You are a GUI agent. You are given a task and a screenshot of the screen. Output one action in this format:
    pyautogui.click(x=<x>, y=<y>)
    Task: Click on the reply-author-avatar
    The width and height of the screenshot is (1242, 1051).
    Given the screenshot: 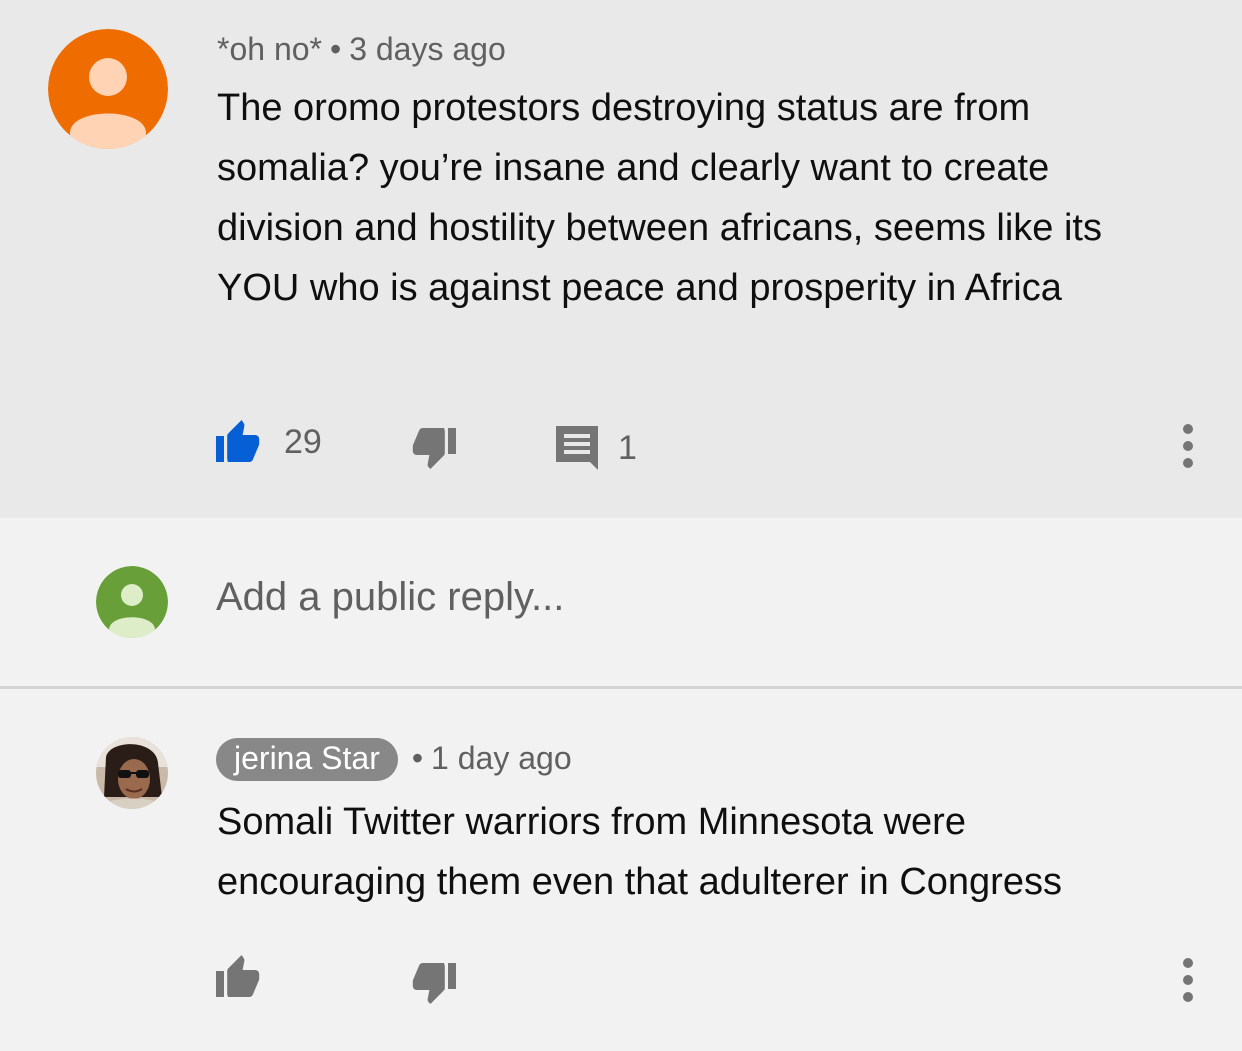 What is the action you would take?
    pyautogui.click(x=132, y=773)
    